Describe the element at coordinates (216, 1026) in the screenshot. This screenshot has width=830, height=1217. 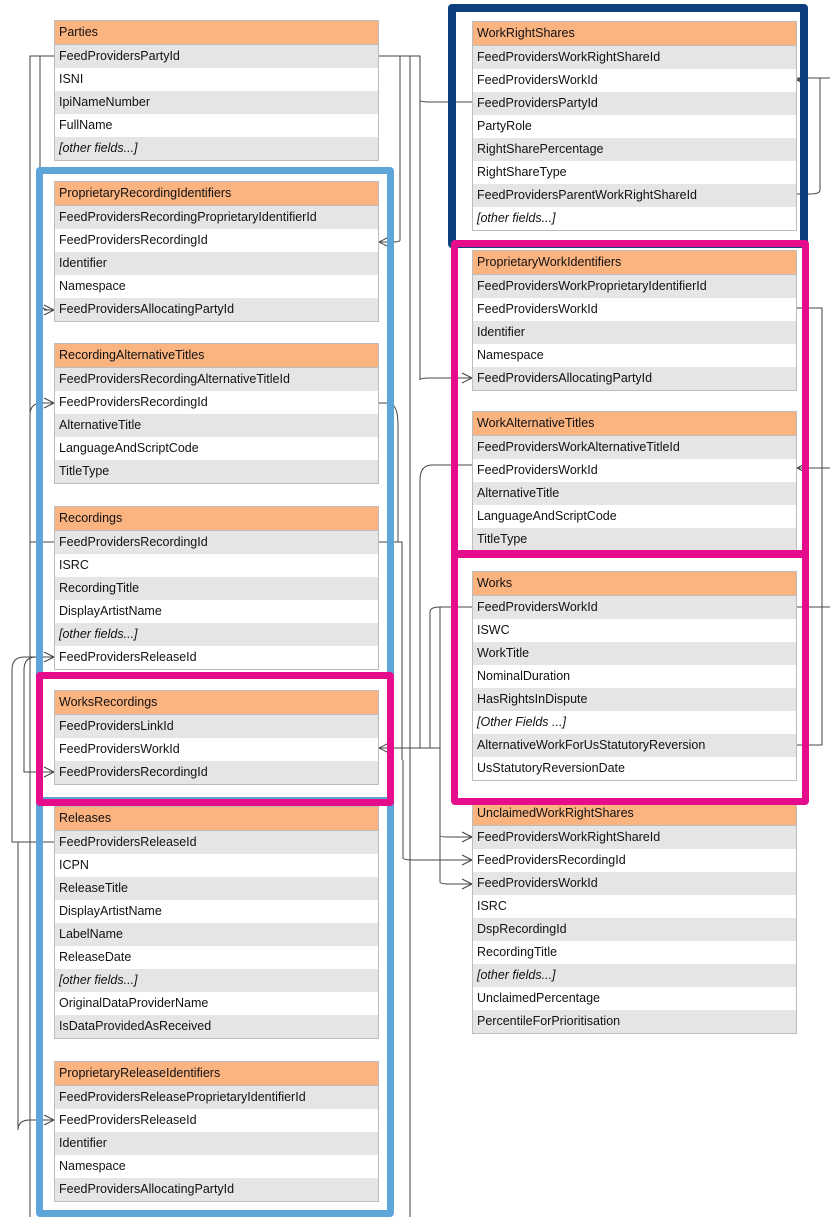
I see `table-field: IsDataProvidedAsReceived` at that location.